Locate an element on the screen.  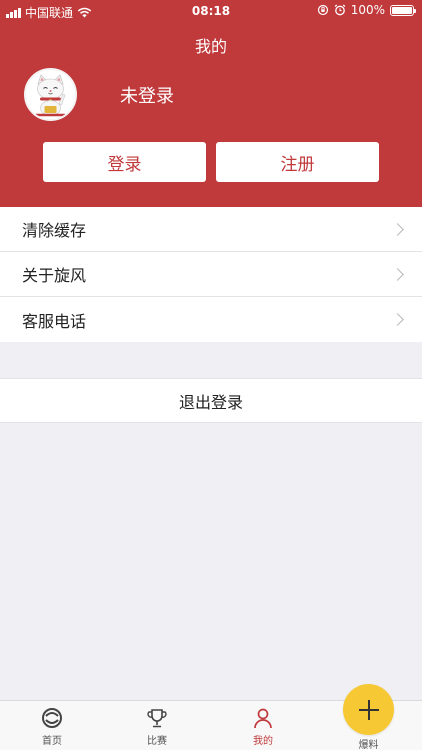
page-title: 我的 is located at coordinates (210, 46).